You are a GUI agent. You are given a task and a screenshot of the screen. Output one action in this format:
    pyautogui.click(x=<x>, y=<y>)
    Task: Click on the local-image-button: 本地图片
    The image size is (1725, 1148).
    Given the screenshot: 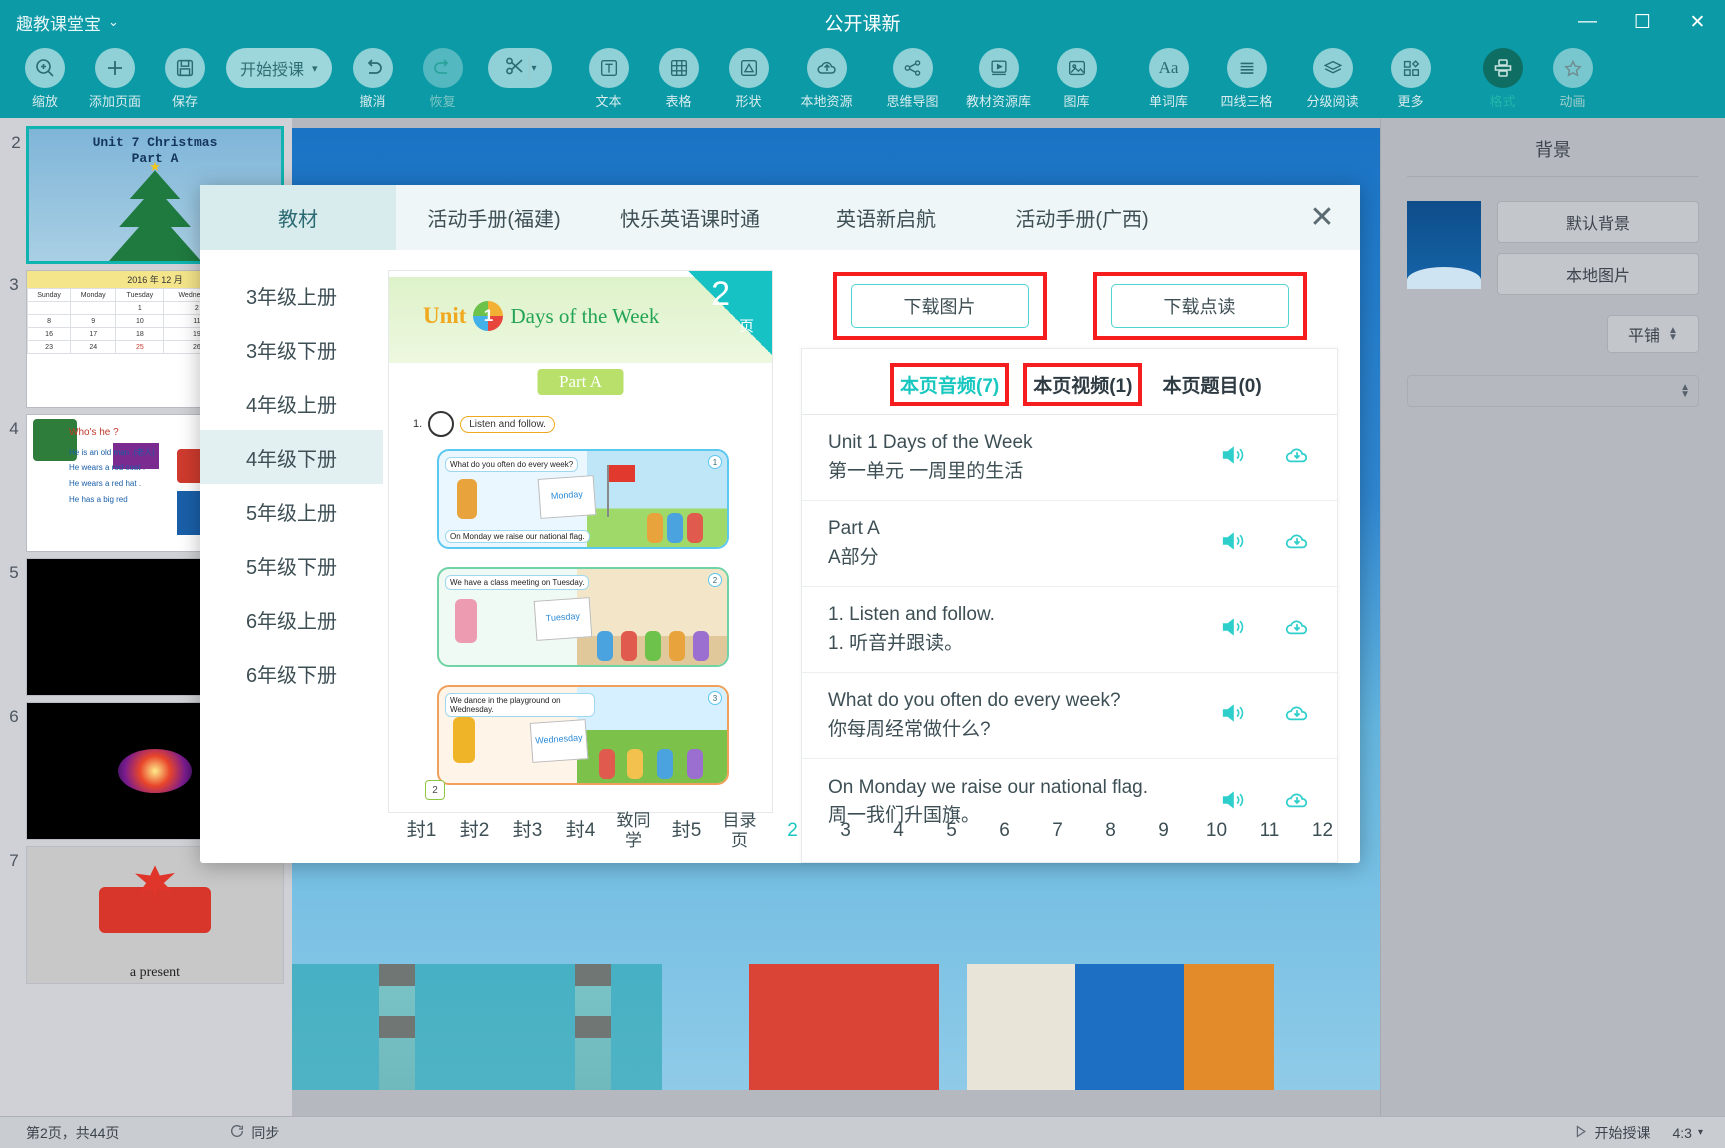 What is the action you would take?
    pyautogui.click(x=1598, y=274)
    